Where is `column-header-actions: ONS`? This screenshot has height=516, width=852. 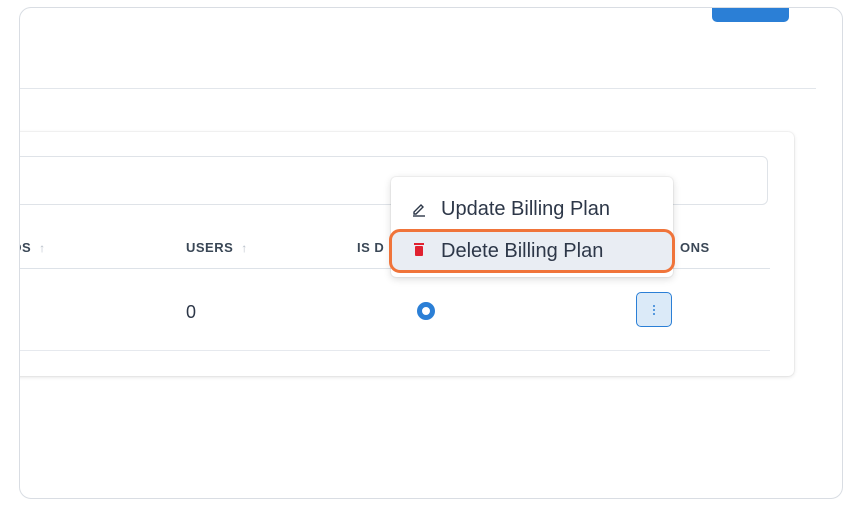
column-header-actions: ONS is located at coordinates (695, 247).